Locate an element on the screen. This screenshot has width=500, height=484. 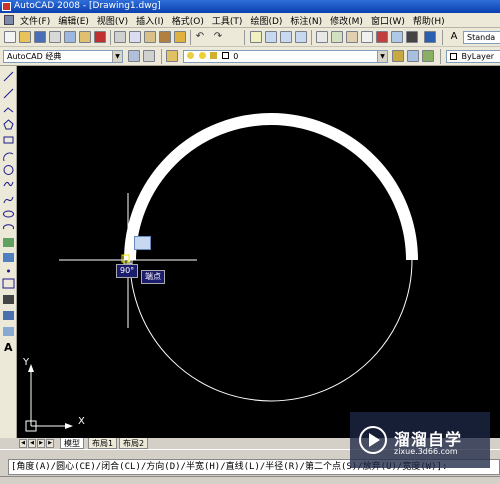
paste-icon is located at coordinates (150, 37).